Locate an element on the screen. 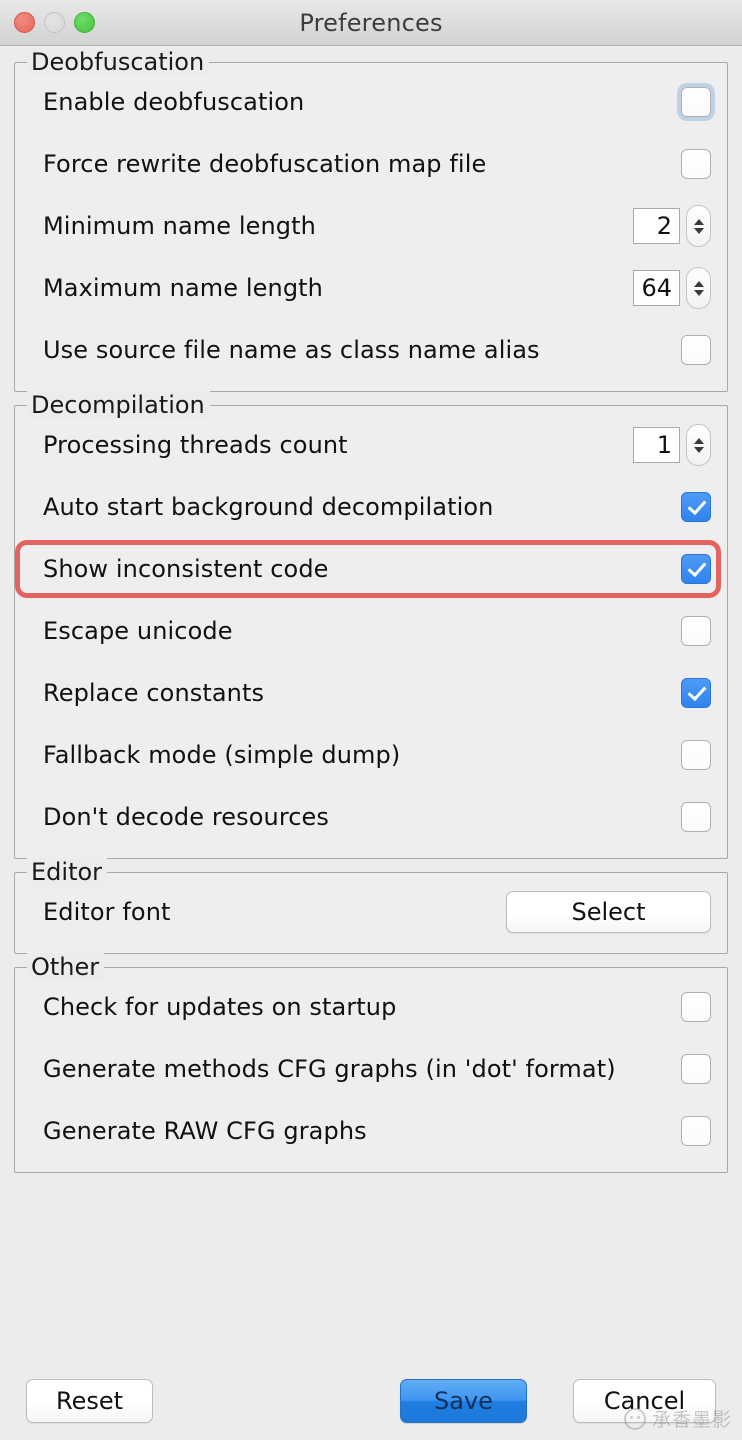 Image resolution: width=742 pixels, height=1440 pixels. row-dont-decode-resources: Don't decode resources is located at coordinates (371, 817).